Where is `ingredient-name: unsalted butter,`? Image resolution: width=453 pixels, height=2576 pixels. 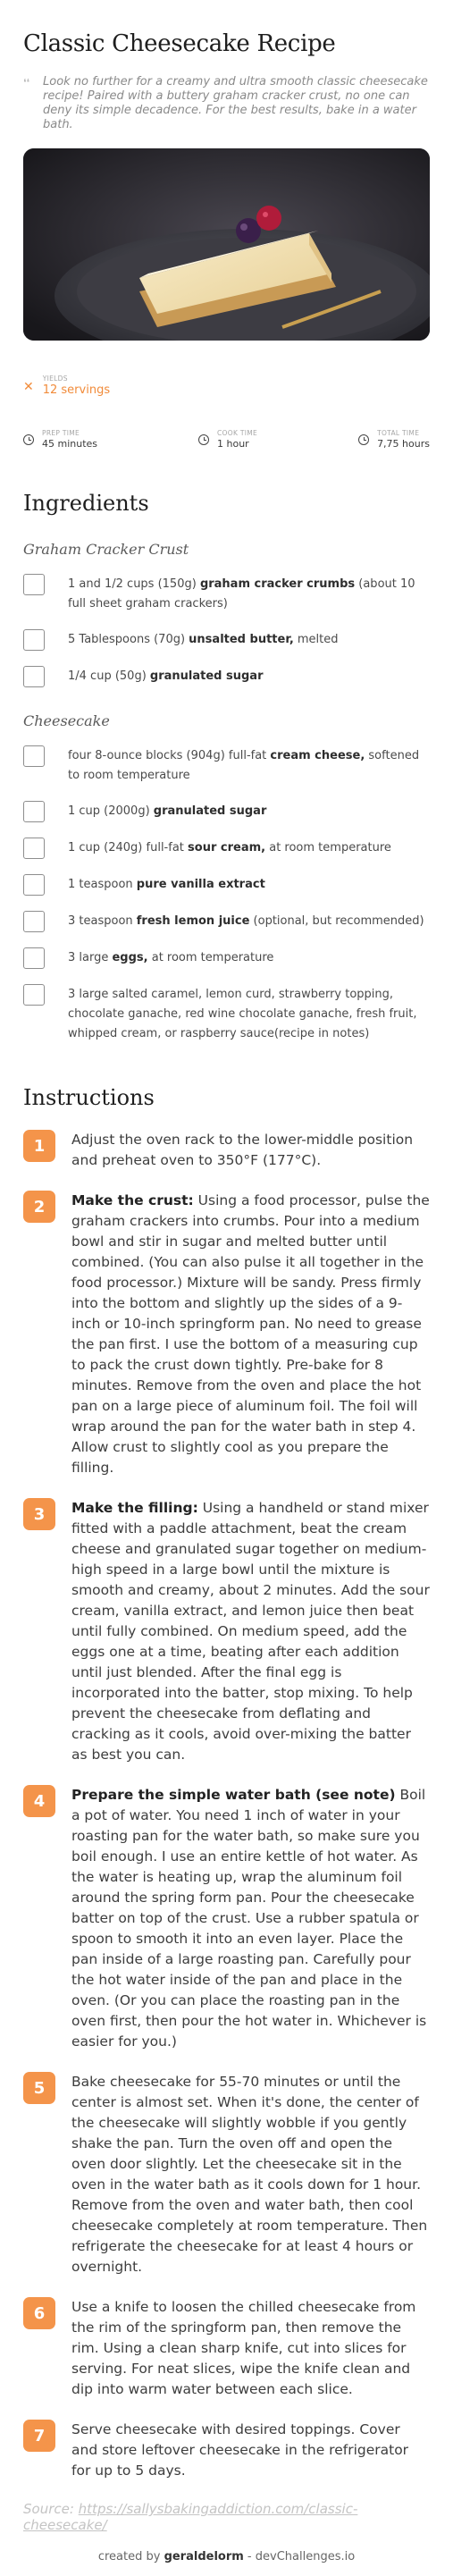
ingredient-name: unsalted butter, is located at coordinates (241, 640).